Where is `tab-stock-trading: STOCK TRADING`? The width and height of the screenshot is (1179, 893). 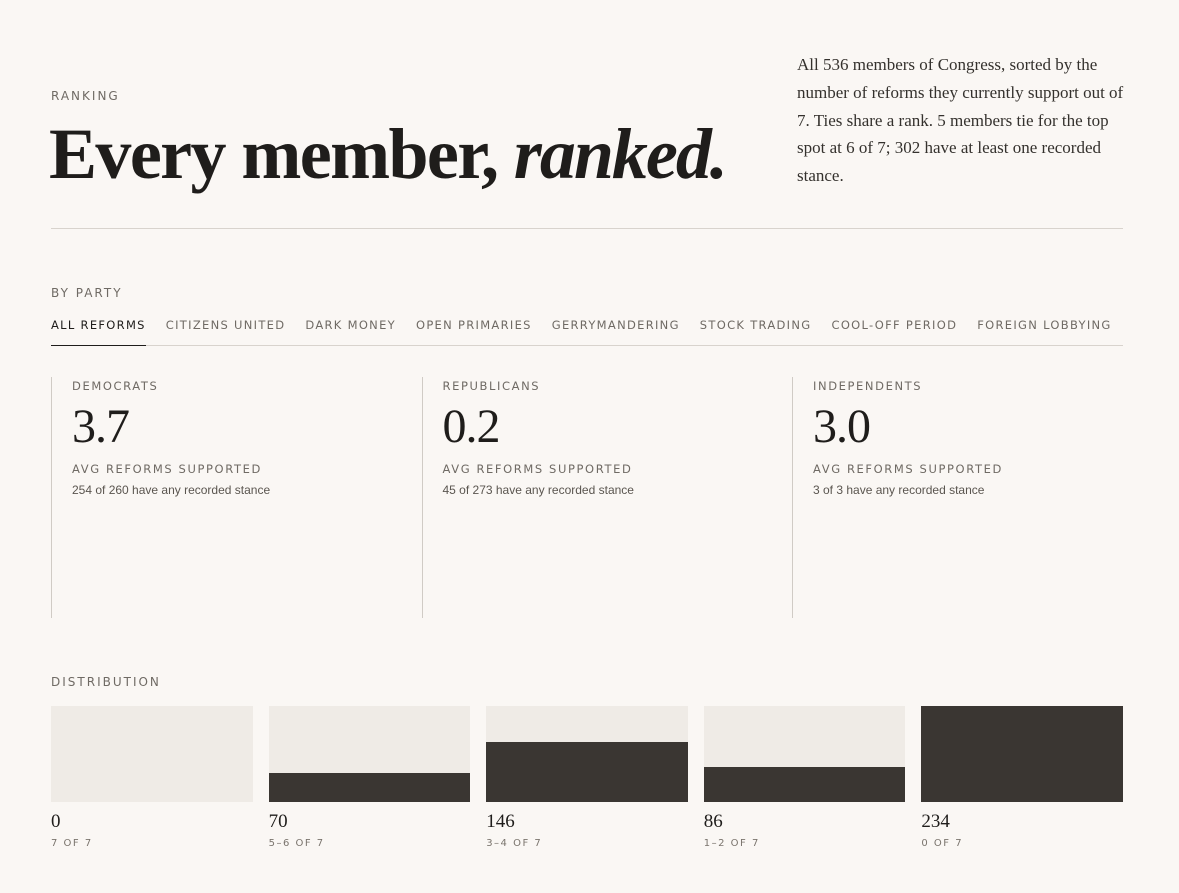 tab-stock-trading: STOCK TRADING is located at coordinates (756, 328).